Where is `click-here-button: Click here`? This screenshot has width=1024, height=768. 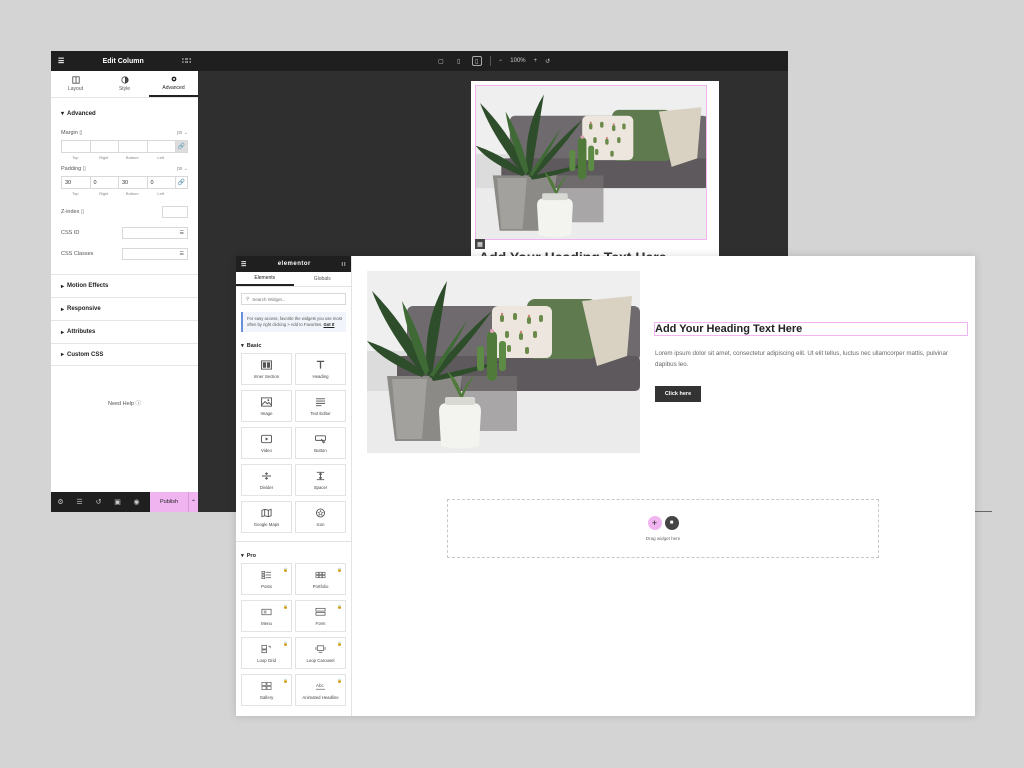 click-here-button: Click here is located at coordinates (678, 394).